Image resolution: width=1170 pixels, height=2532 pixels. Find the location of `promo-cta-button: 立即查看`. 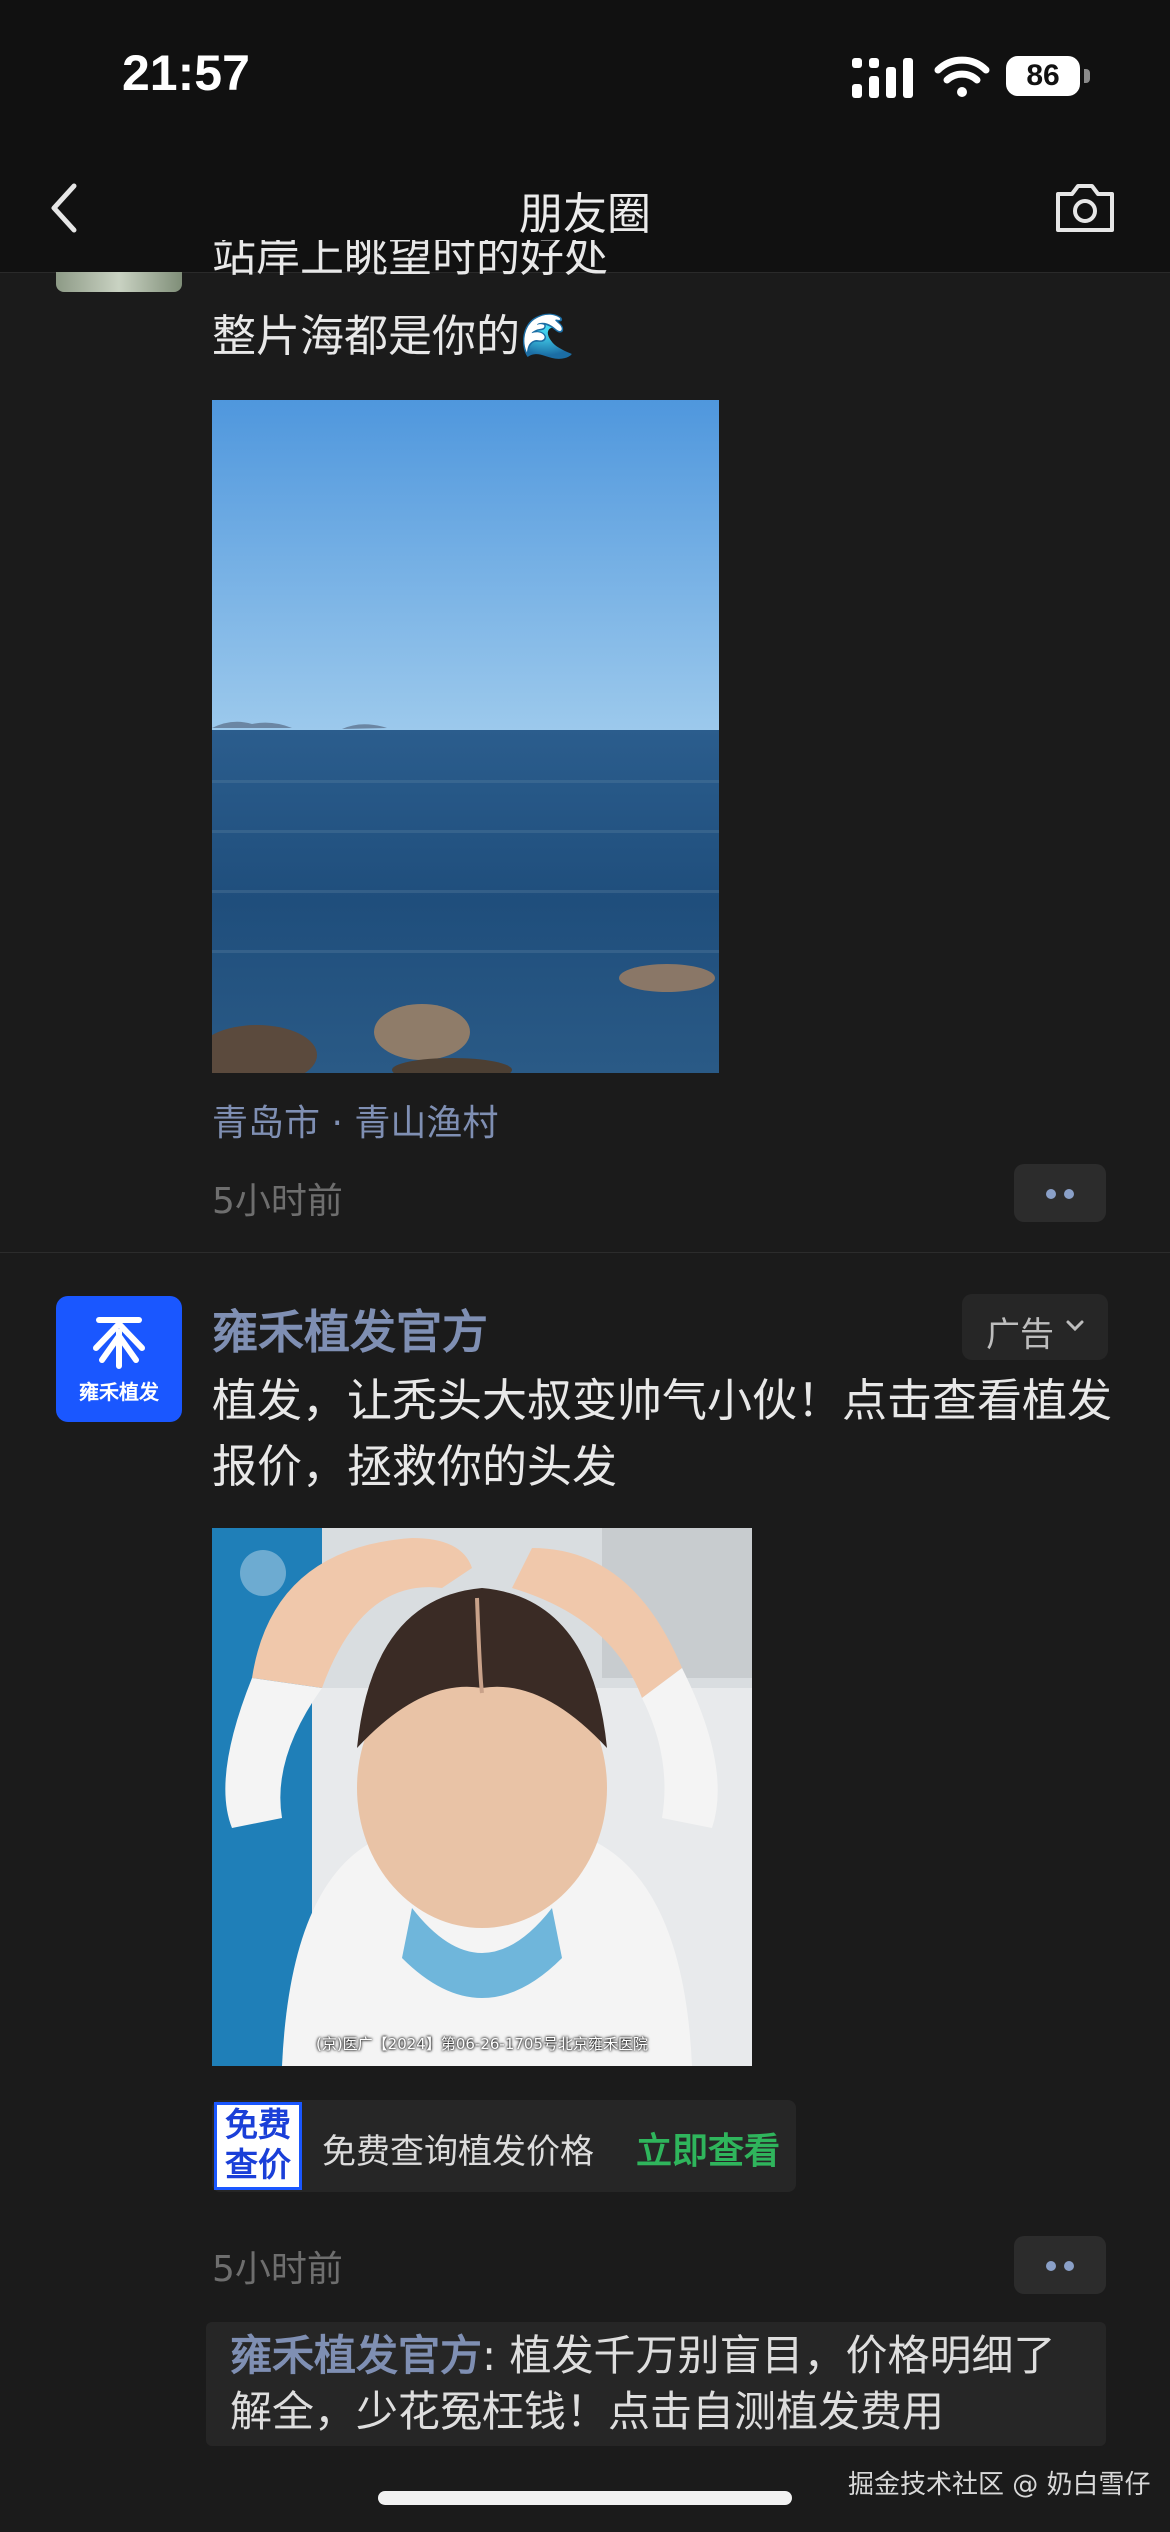

promo-cta-button: 立即查看 is located at coordinates (708, 2148).